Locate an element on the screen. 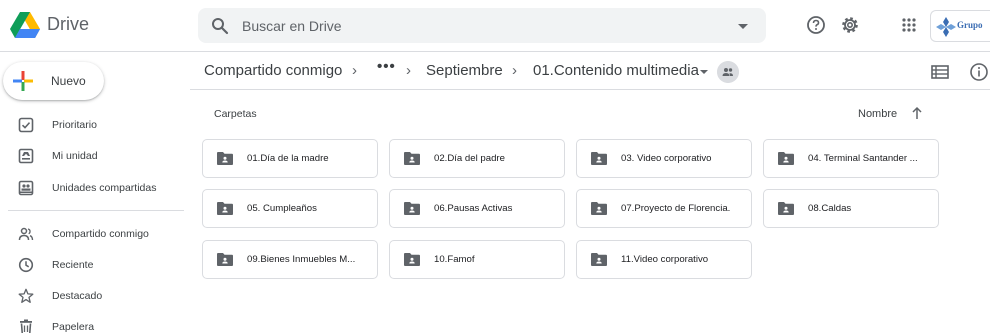  search-bar is located at coordinates (482, 25).